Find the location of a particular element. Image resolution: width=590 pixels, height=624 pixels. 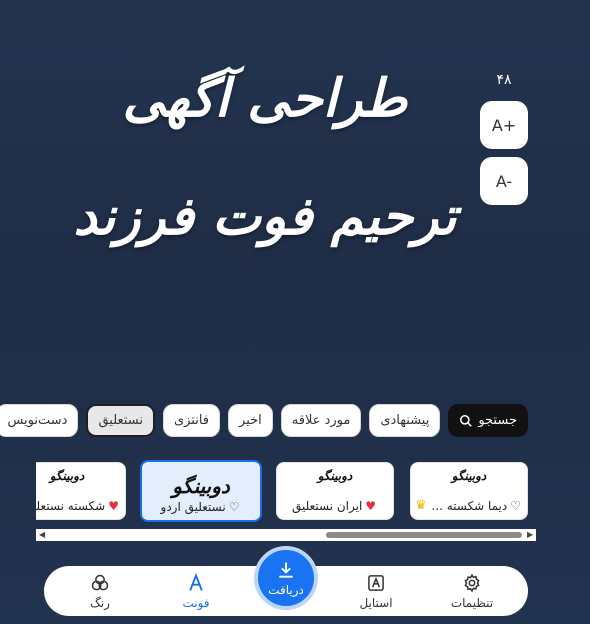

chip-recent: اخیر is located at coordinates (250, 420).